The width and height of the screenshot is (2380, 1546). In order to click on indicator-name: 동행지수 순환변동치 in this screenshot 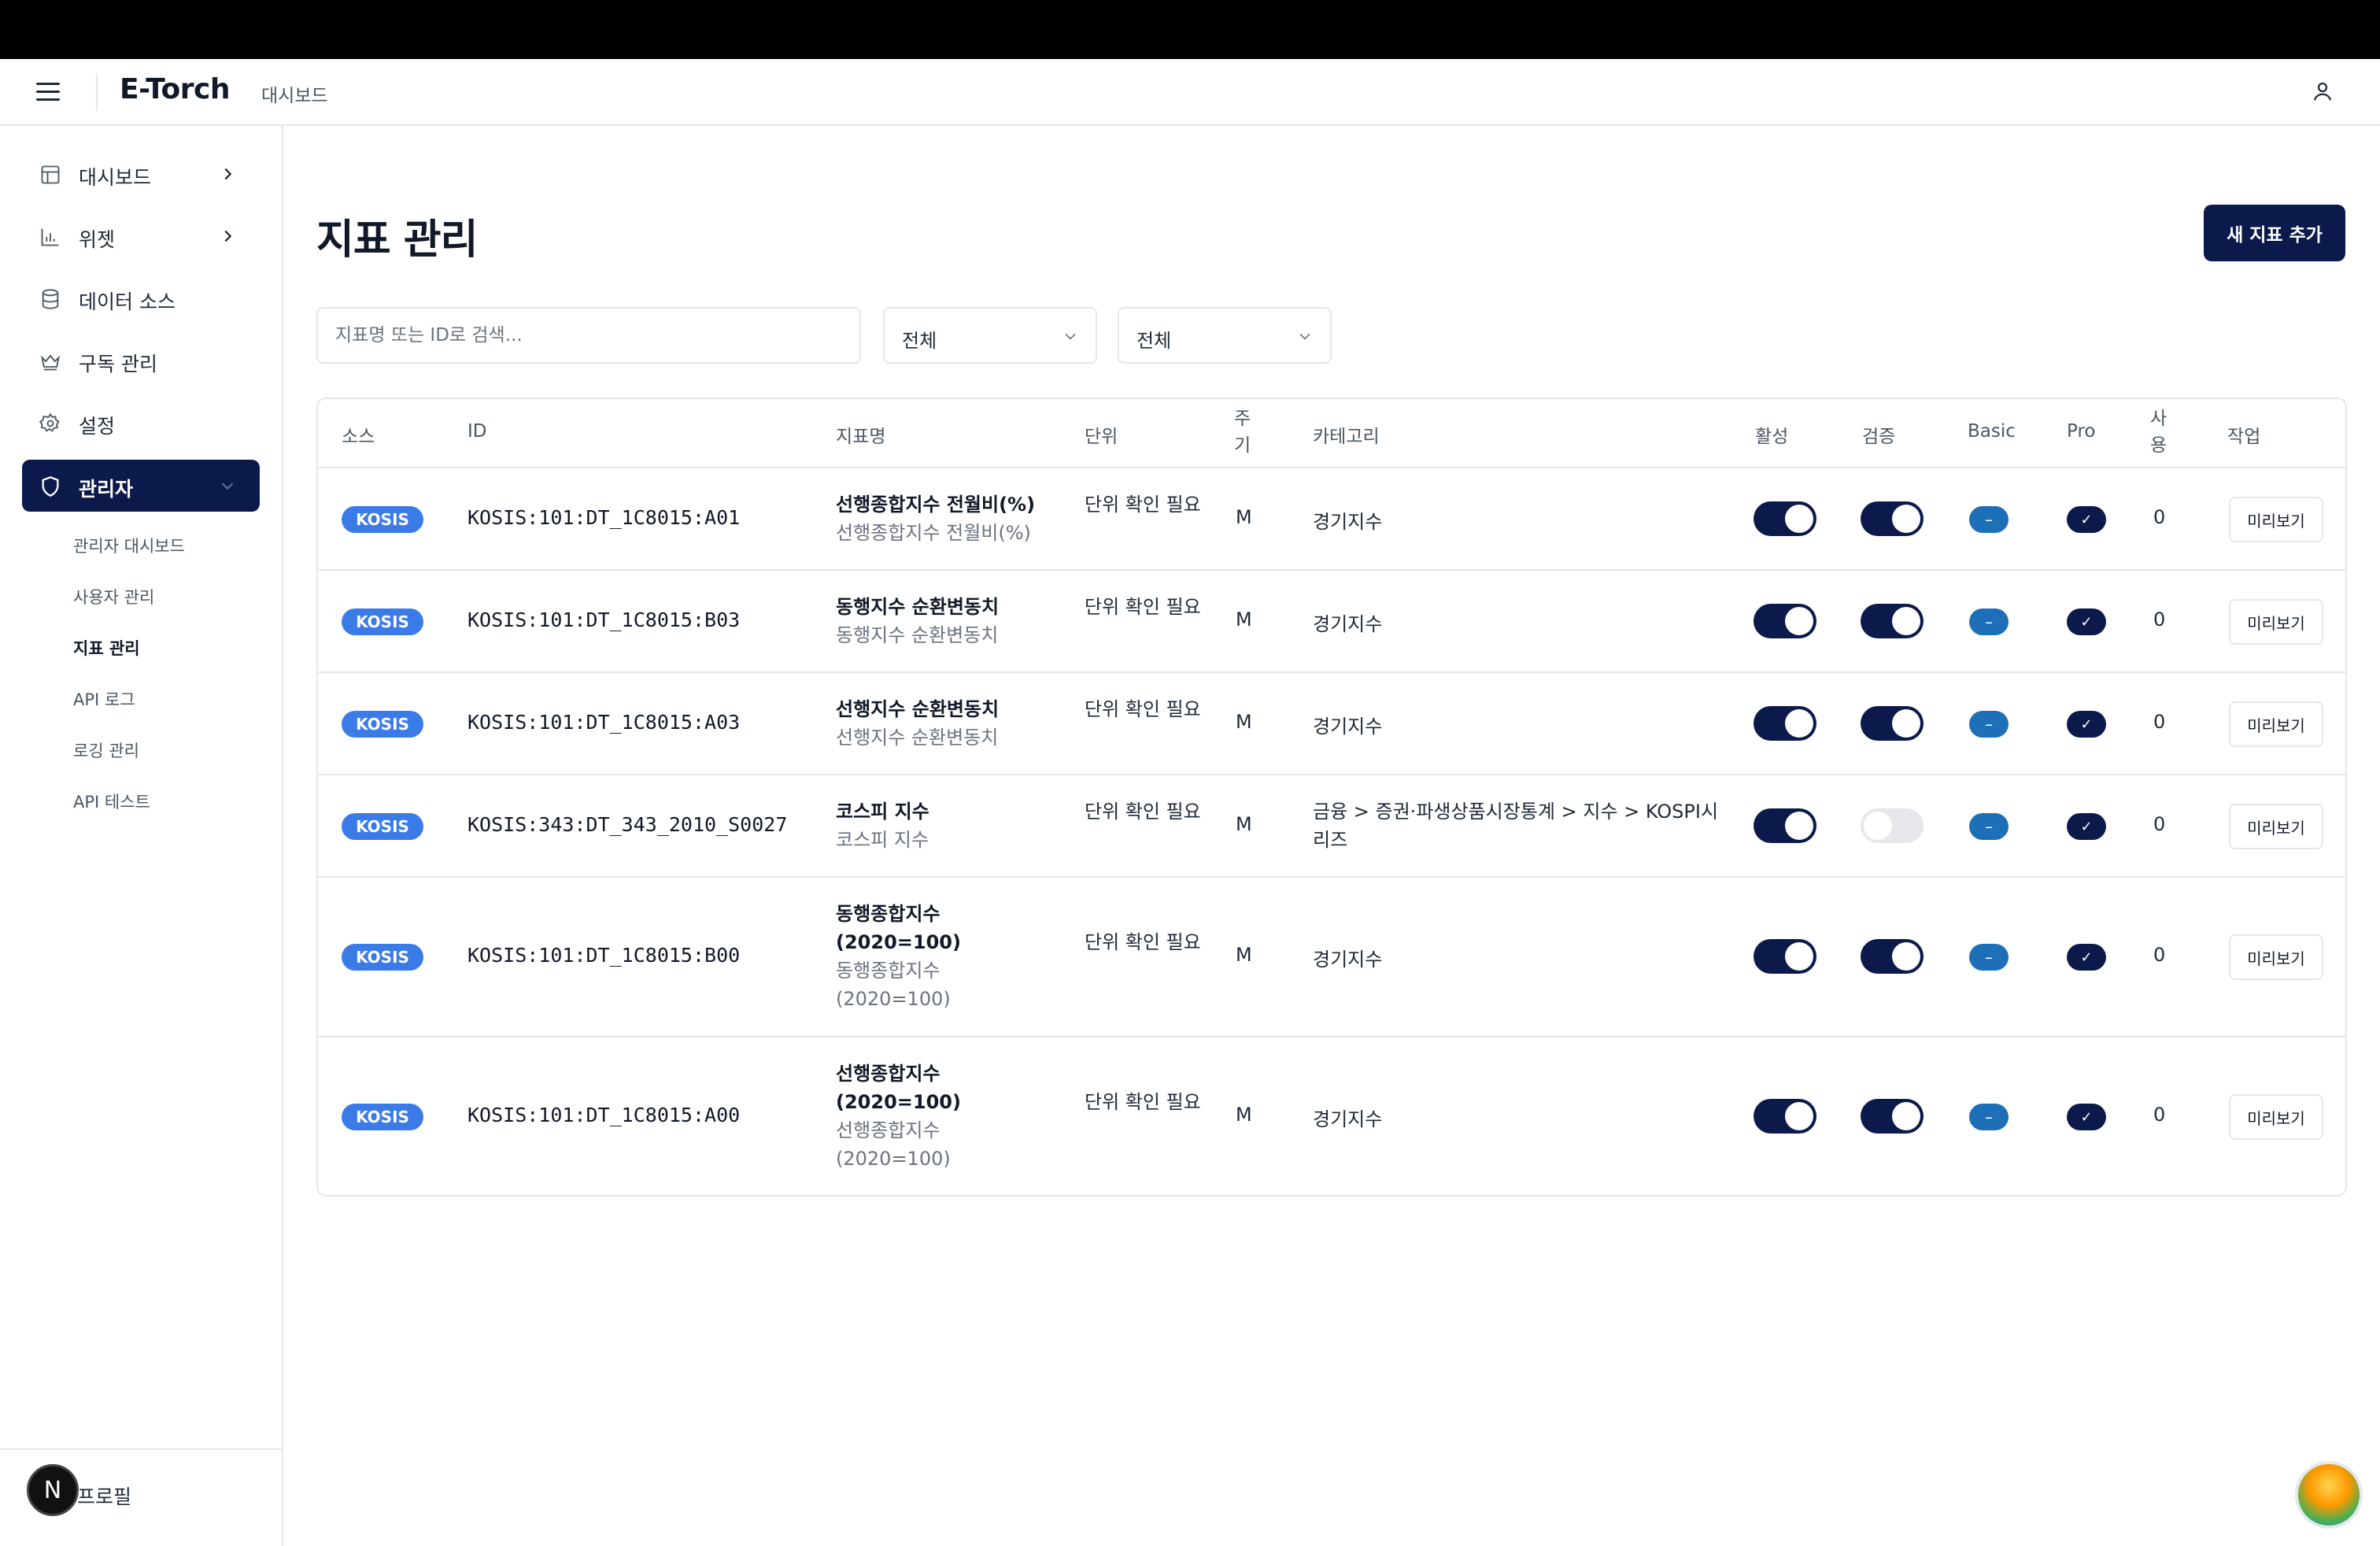, I will do `click(918, 607)`.